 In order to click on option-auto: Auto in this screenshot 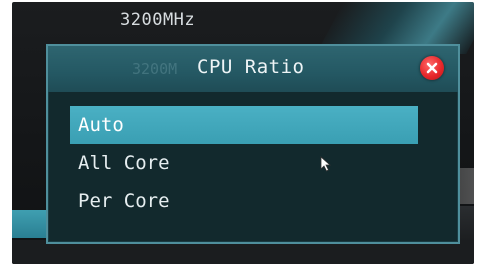, I will do `click(244, 125)`.